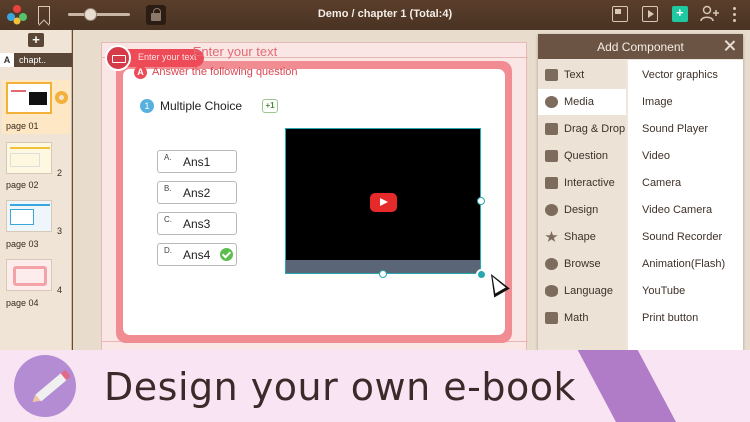 Image resolution: width=750 pixels, height=422 pixels. I want to click on component-label: Animation(Flash), so click(684, 264).